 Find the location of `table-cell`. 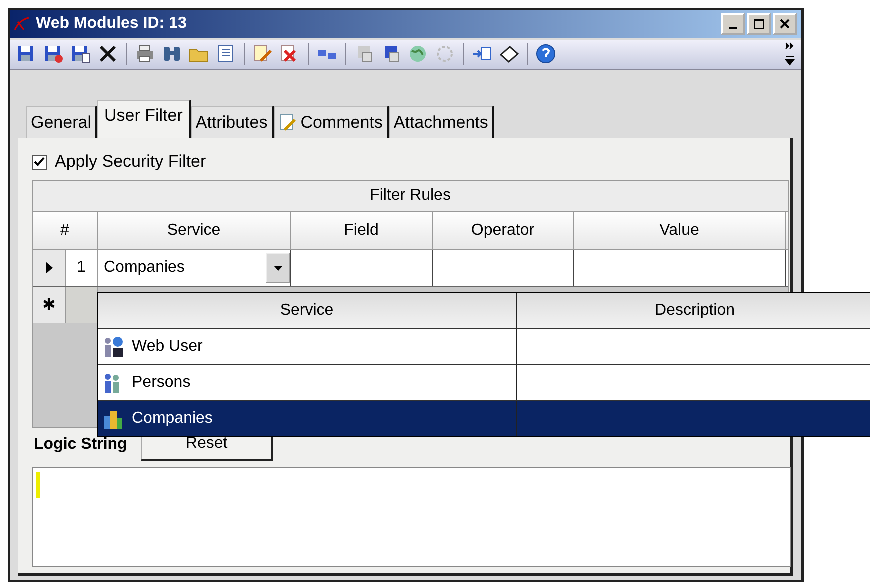

table-cell is located at coordinates (82, 305).